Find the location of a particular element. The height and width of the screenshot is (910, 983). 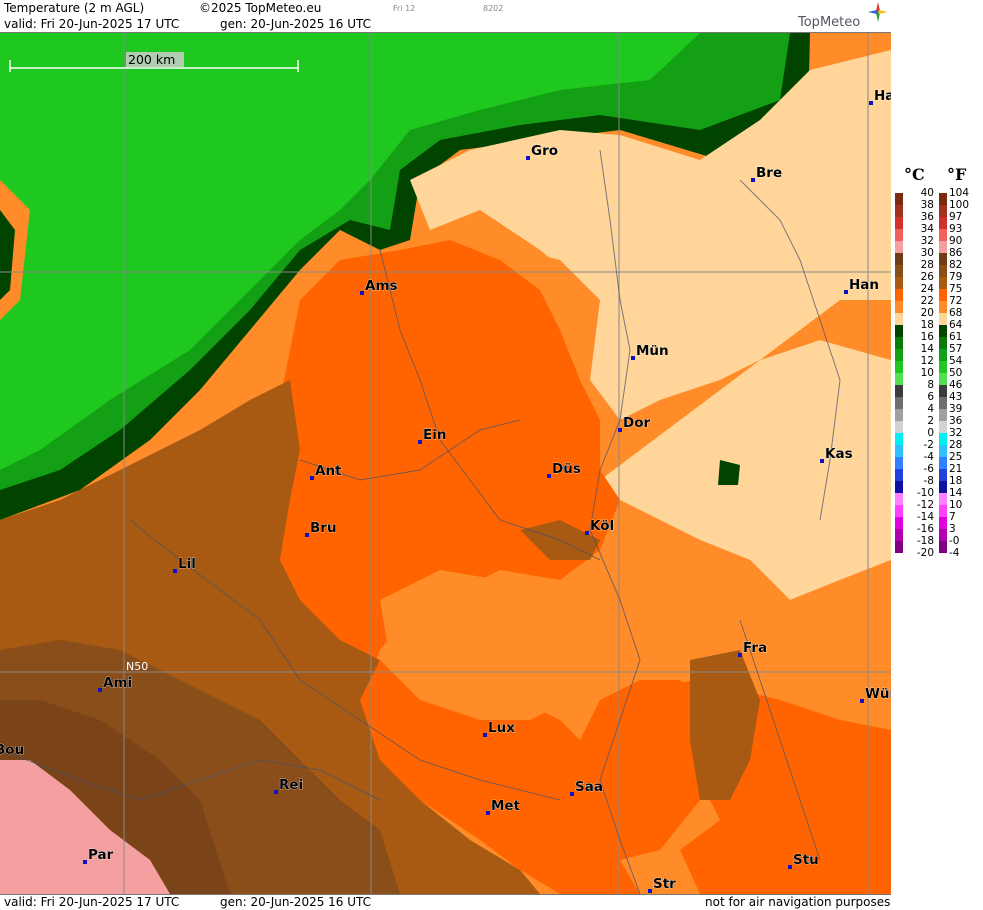

city-label: Mün is located at coordinates (652, 351).